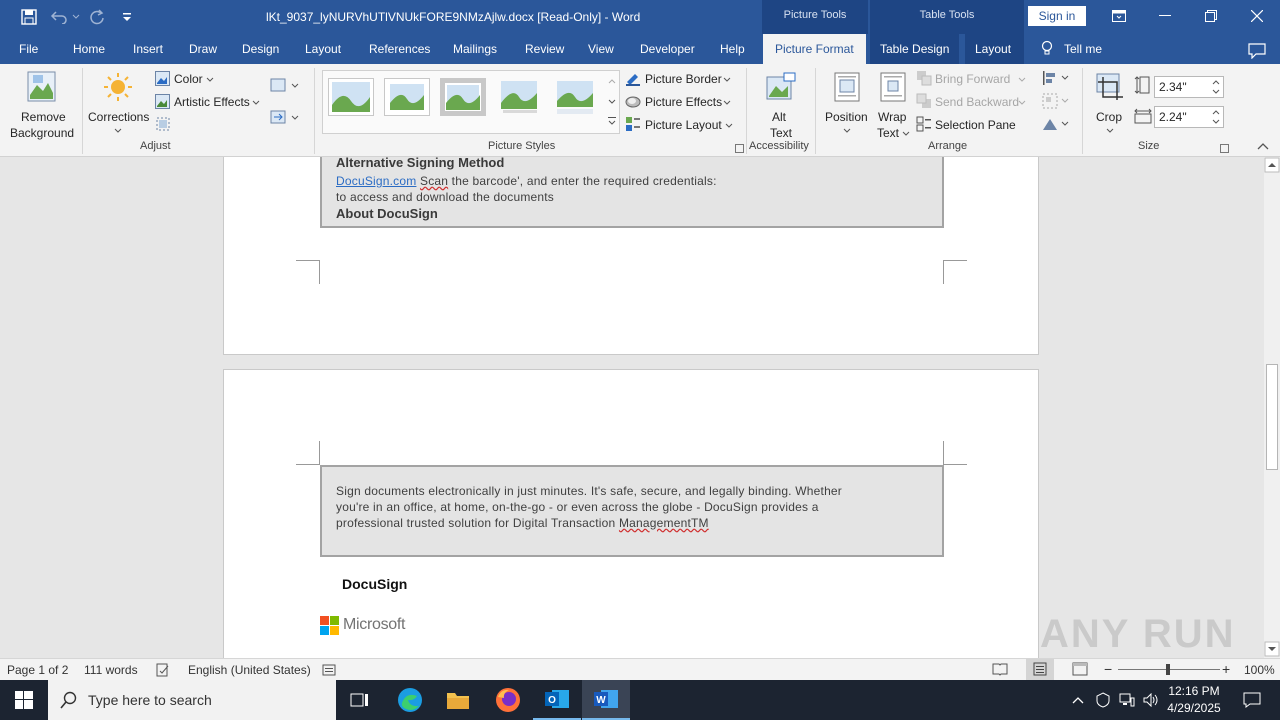  What do you see at coordinates (24, 700) in the screenshot?
I see `start-button` at bounding box center [24, 700].